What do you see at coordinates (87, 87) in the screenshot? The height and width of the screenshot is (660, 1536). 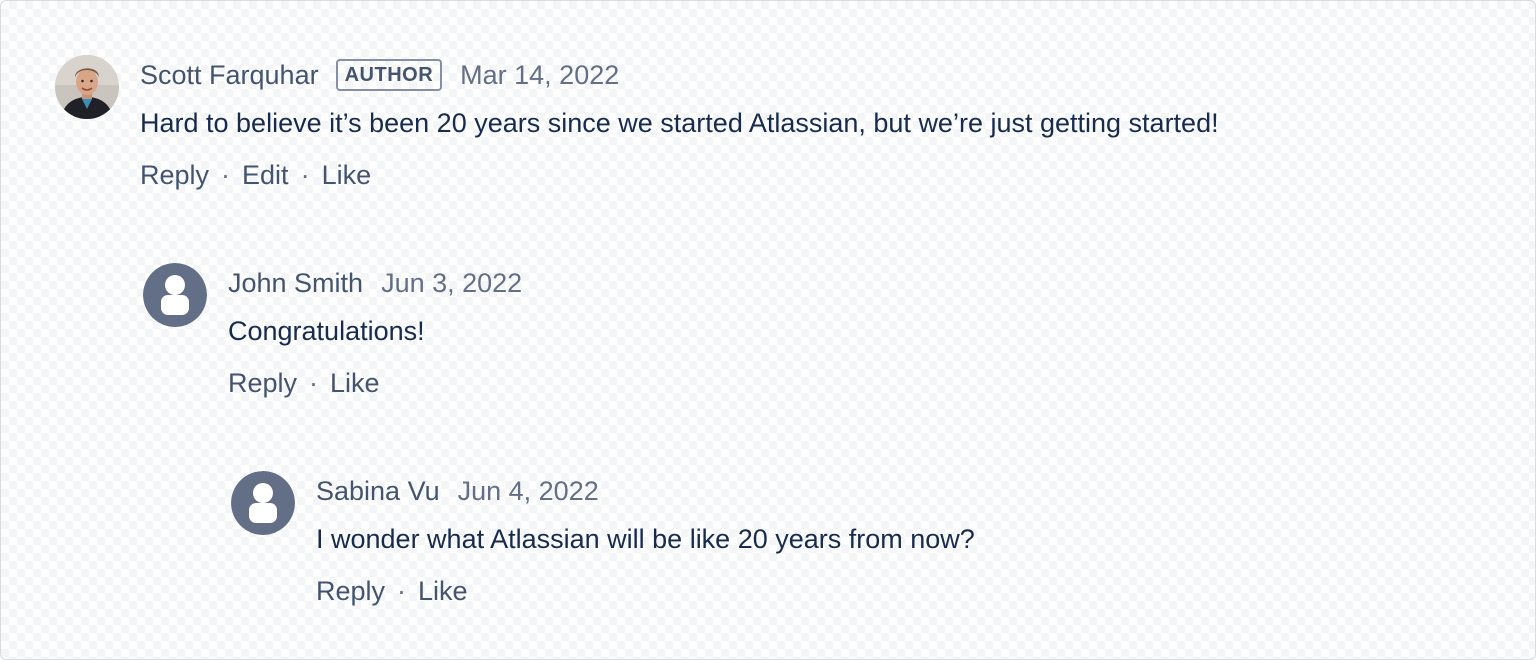 I see `user-photo-avatar` at bounding box center [87, 87].